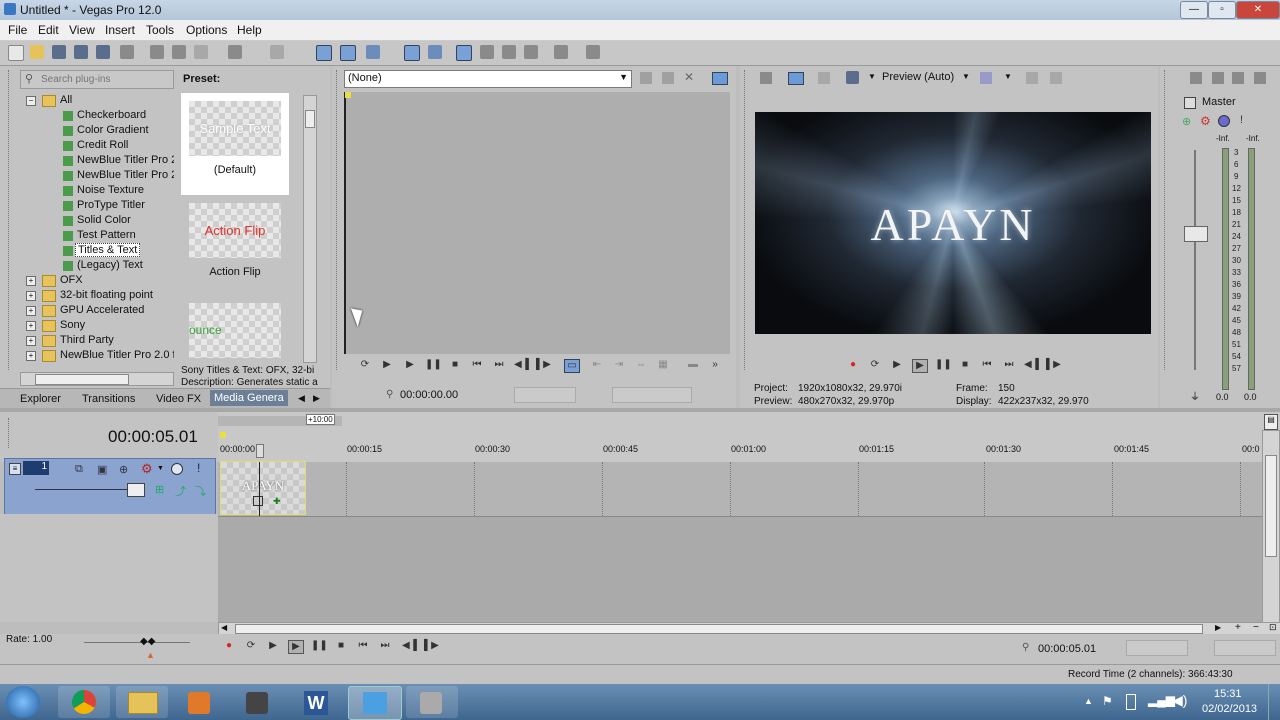 This screenshot has height=720, width=1280. Describe the element at coordinates (200, 491) in the screenshot. I see `compositing-child-icon: ⤵` at that location.